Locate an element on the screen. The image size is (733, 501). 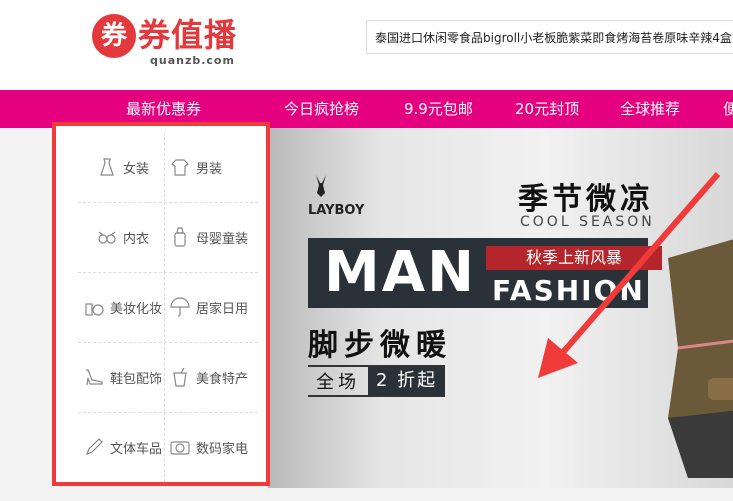
nav-item-20-cap: 20元封顶 is located at coordinates (547, 109).